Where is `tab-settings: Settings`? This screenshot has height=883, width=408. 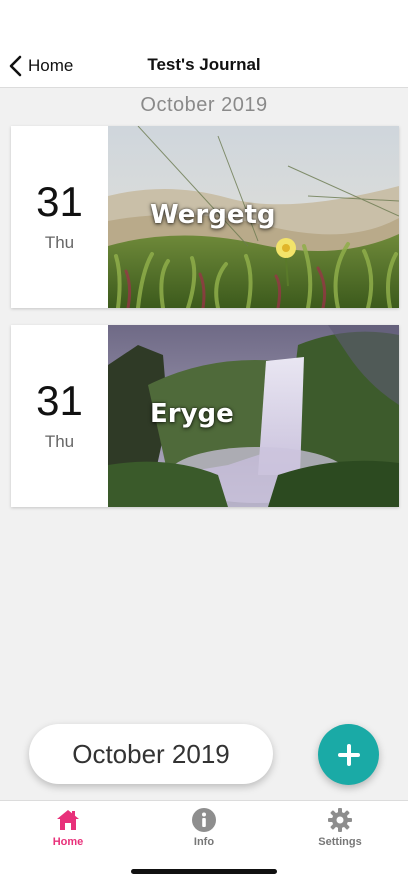
tab-settings: Settings is located at coordinates (340, 830).